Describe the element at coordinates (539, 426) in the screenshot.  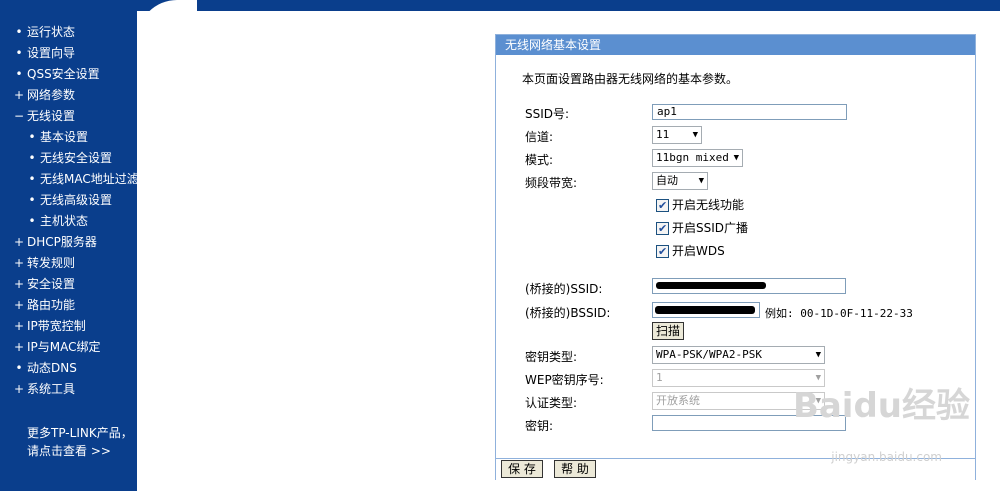
I see `key-label: 密钥:` at that location.